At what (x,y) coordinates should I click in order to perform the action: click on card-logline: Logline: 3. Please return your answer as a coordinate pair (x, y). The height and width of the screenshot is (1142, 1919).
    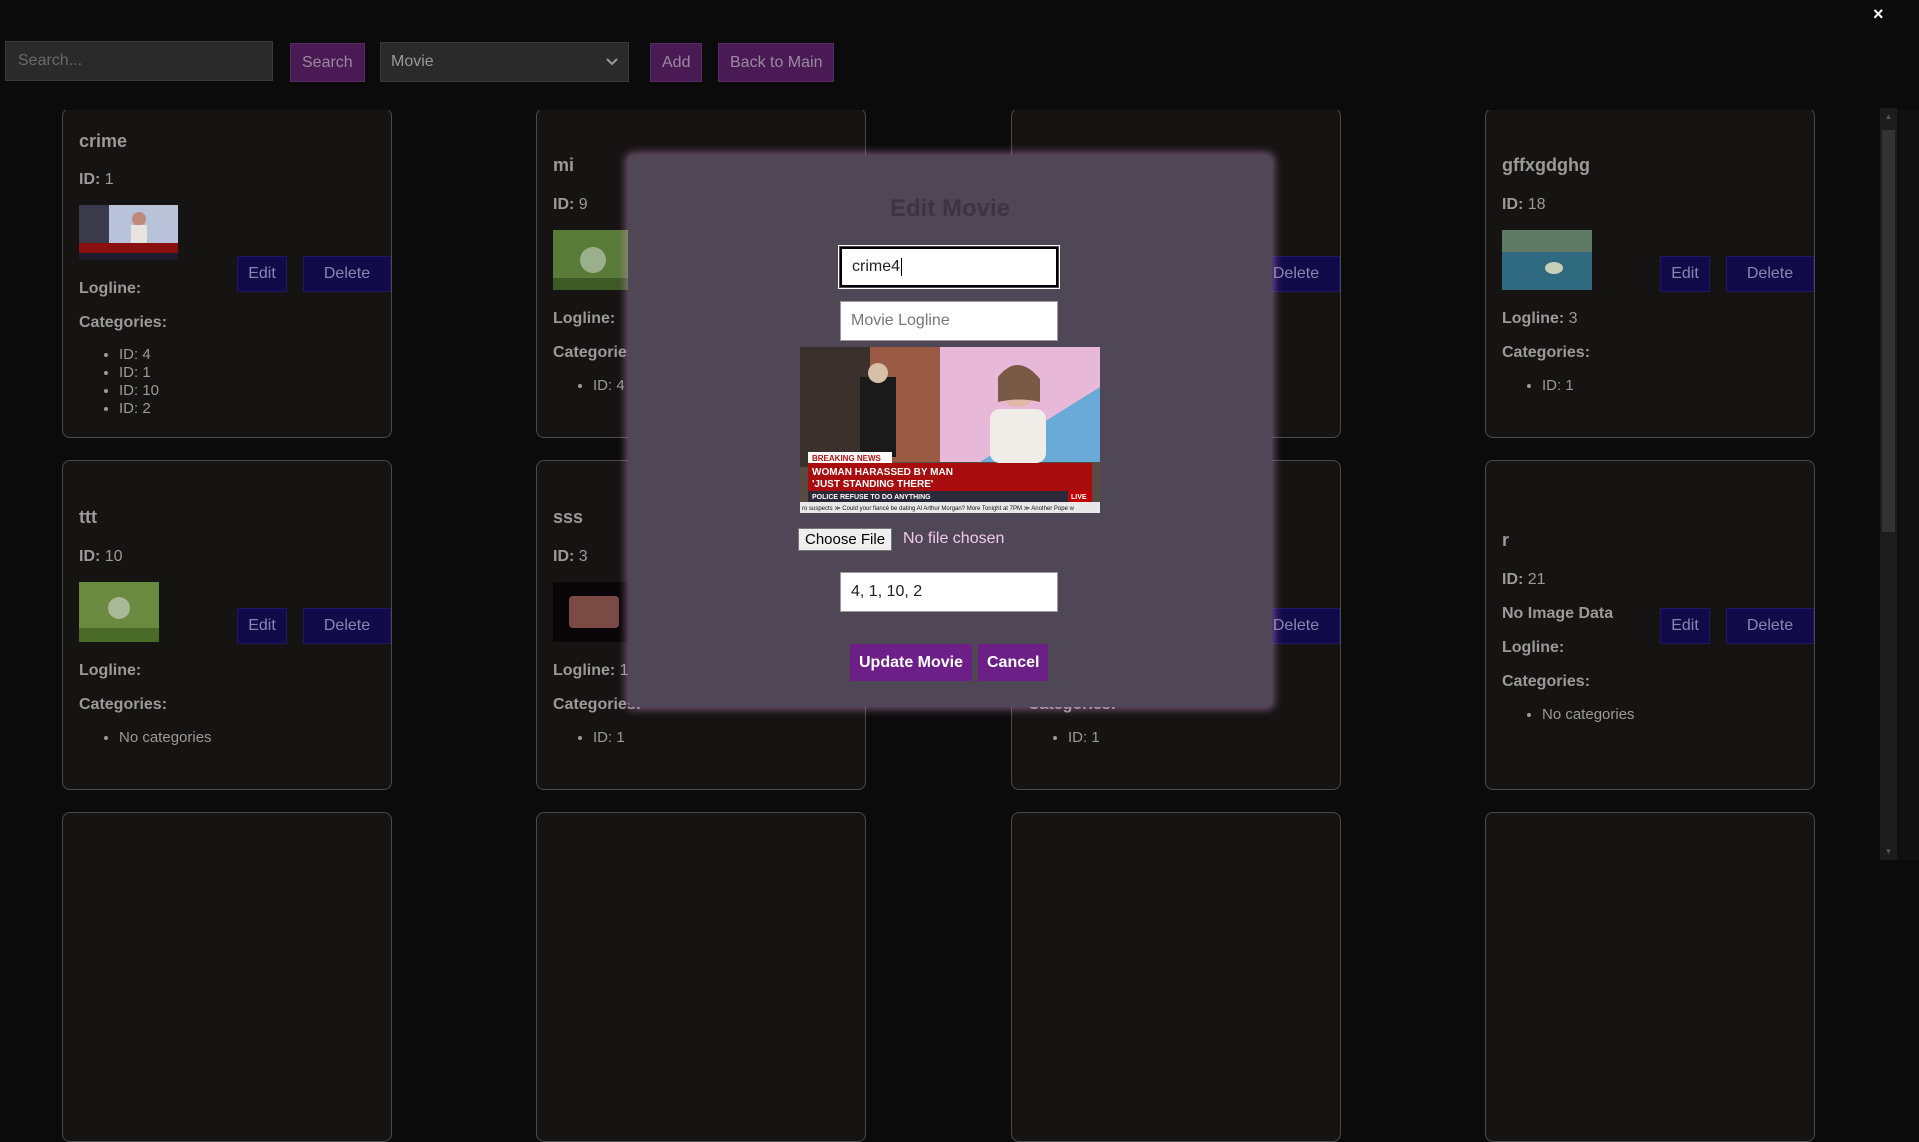
    Looking at the image, I should click on (1540, 318).